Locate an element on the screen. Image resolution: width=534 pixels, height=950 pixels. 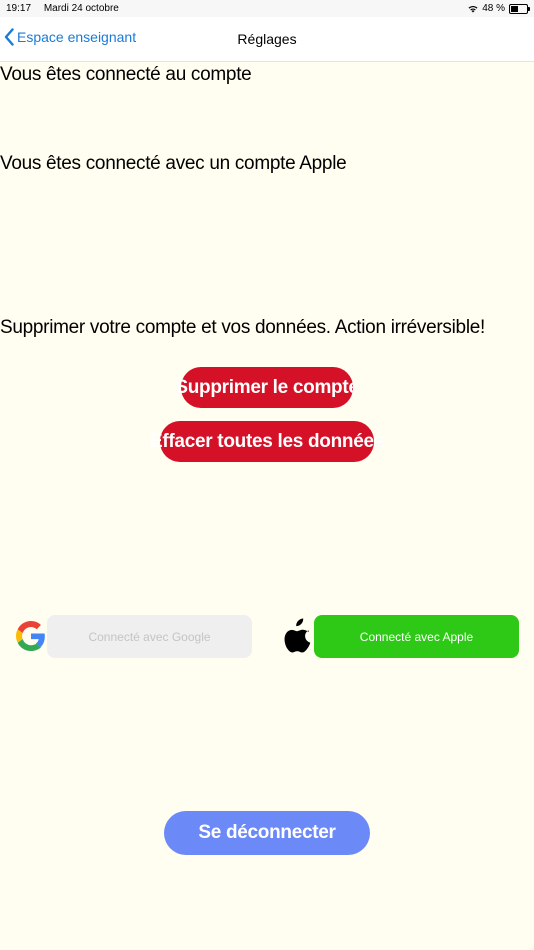
google-status-field: Connecté avec Google is located at coordinates (149, 636).